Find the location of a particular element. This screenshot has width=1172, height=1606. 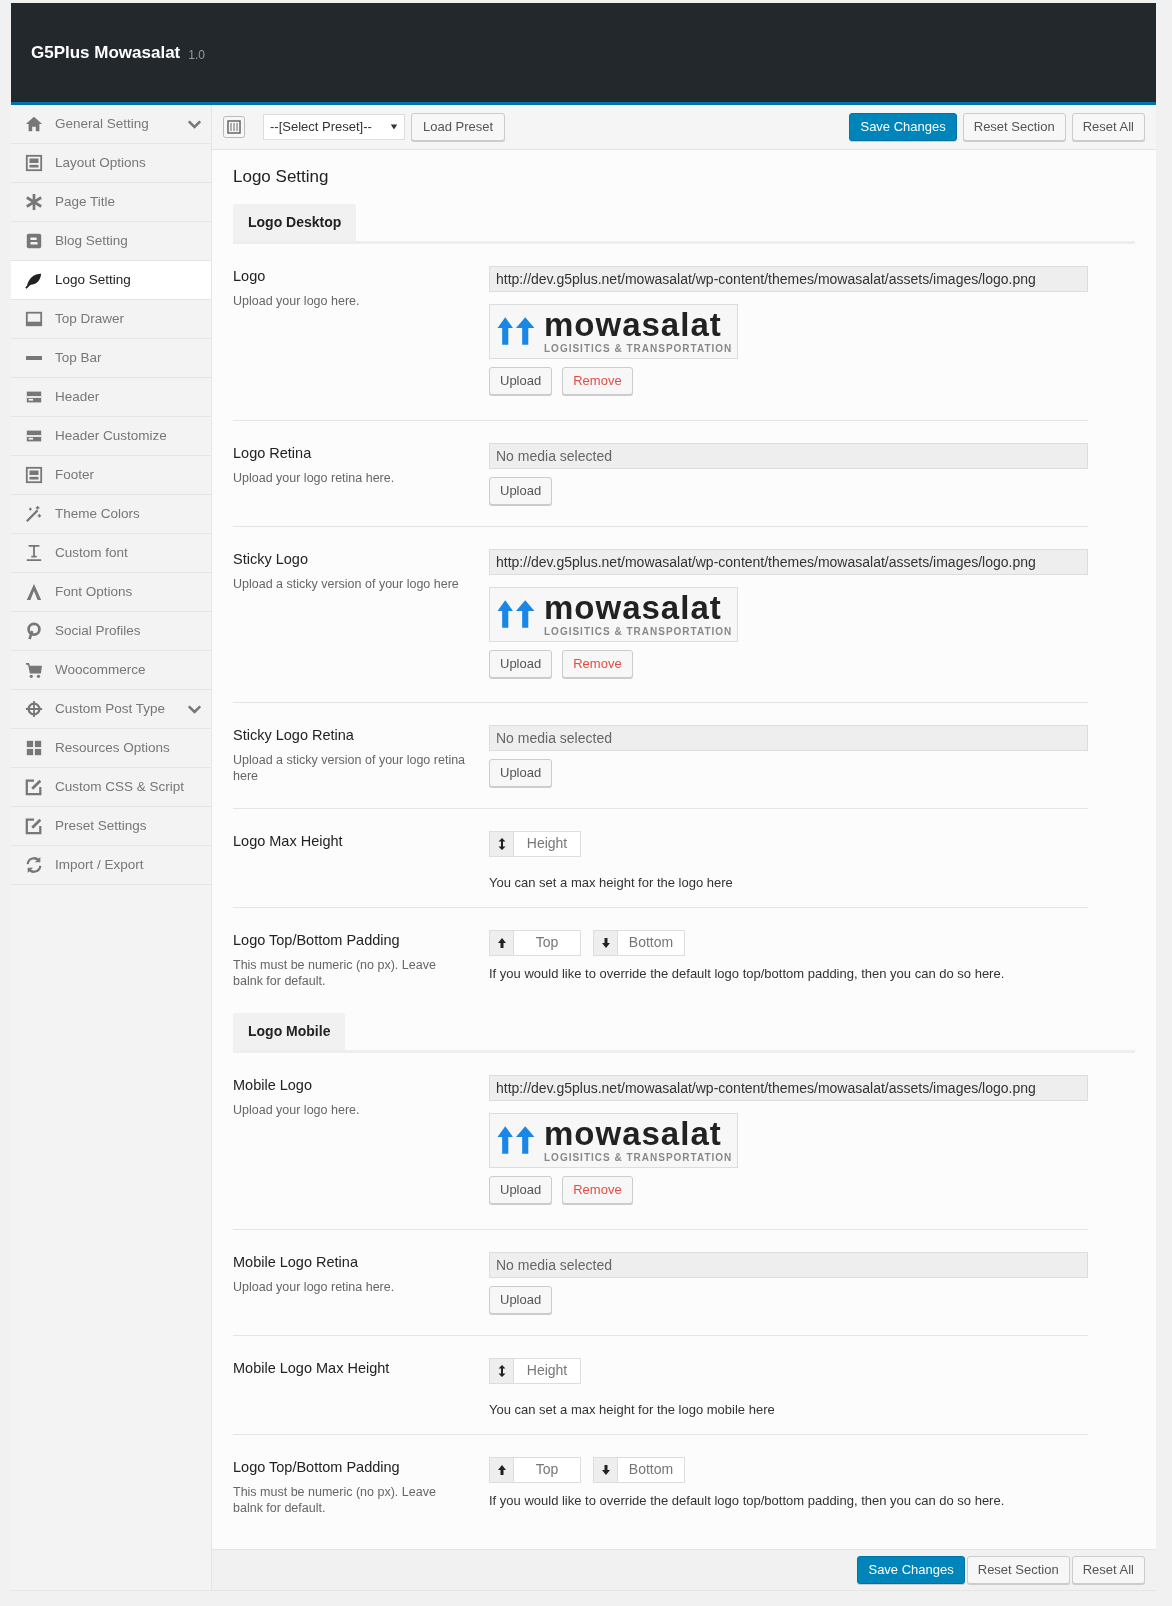

preset-select: --[Select Preset]-- is located at coordinates (334, 127).